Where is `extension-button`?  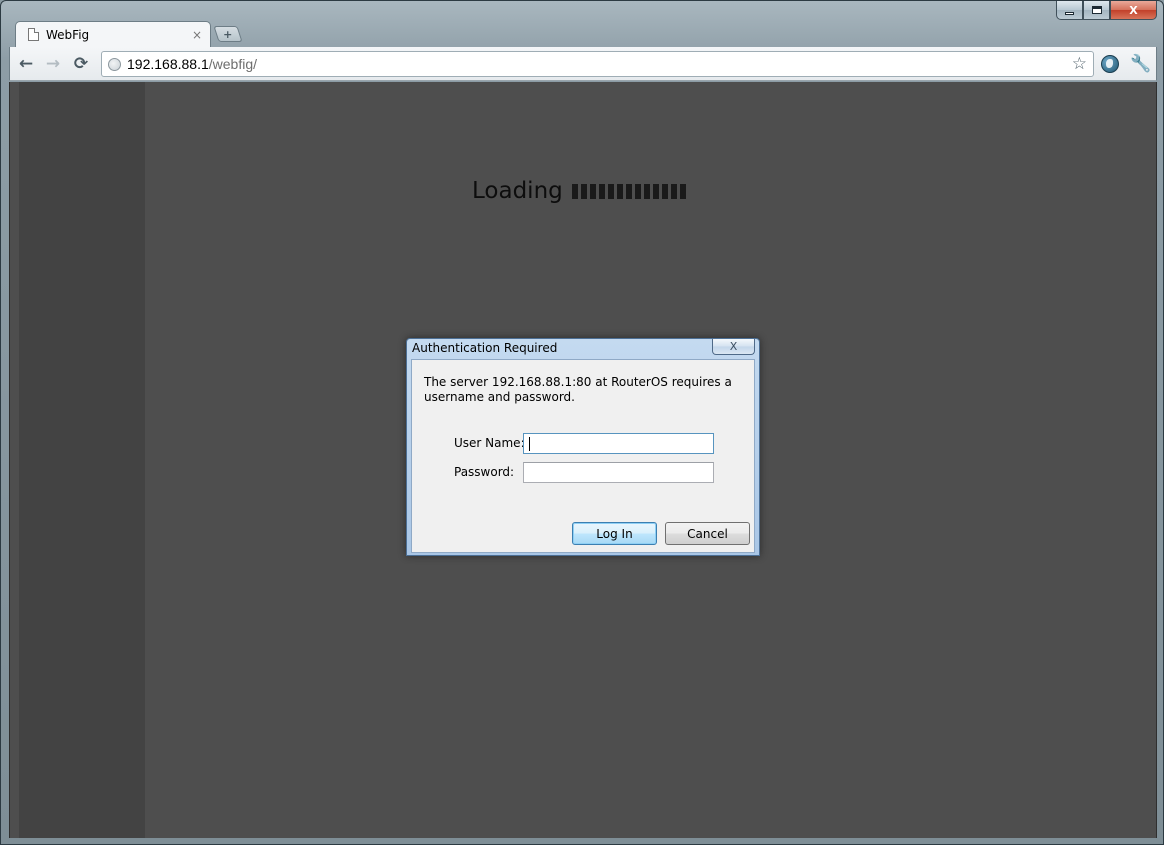
extension-button is located at coordinates (1110, 64).